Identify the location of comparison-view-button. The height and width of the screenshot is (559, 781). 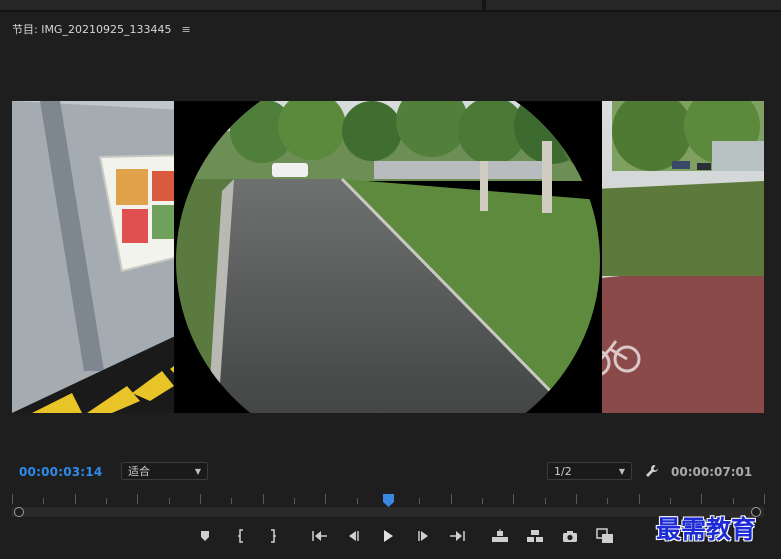
(605, 536).